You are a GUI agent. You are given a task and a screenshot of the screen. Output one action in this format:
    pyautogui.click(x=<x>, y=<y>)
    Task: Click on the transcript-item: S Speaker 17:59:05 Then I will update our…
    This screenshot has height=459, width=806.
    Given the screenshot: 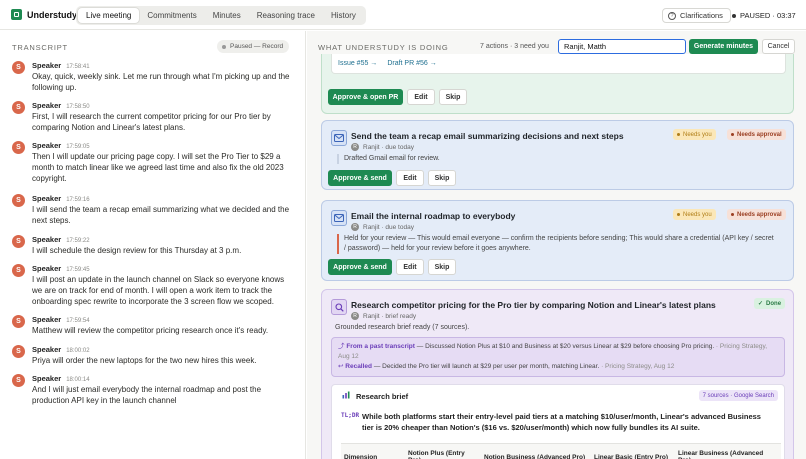 What is the action you would take?
    pyautogui.click(x=152, y=162)
    